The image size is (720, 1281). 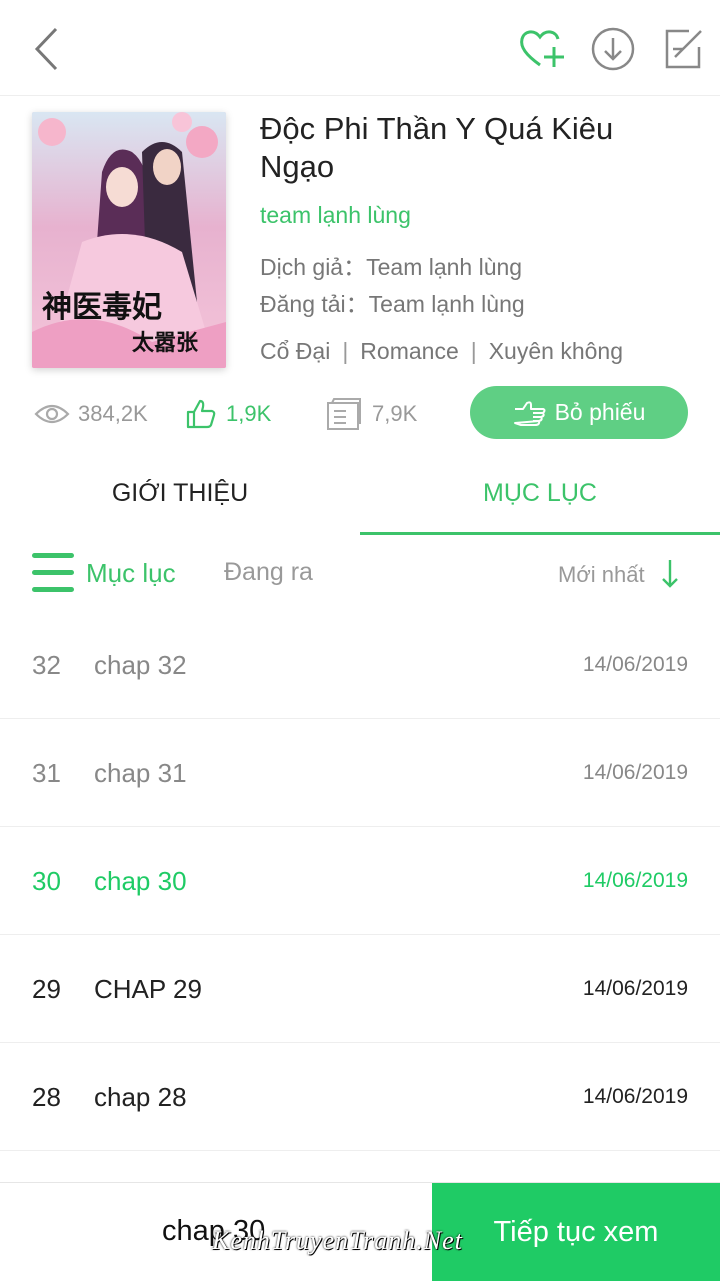 I want to click on chapter-name: CHAP 29, so click(x=148, y=988).